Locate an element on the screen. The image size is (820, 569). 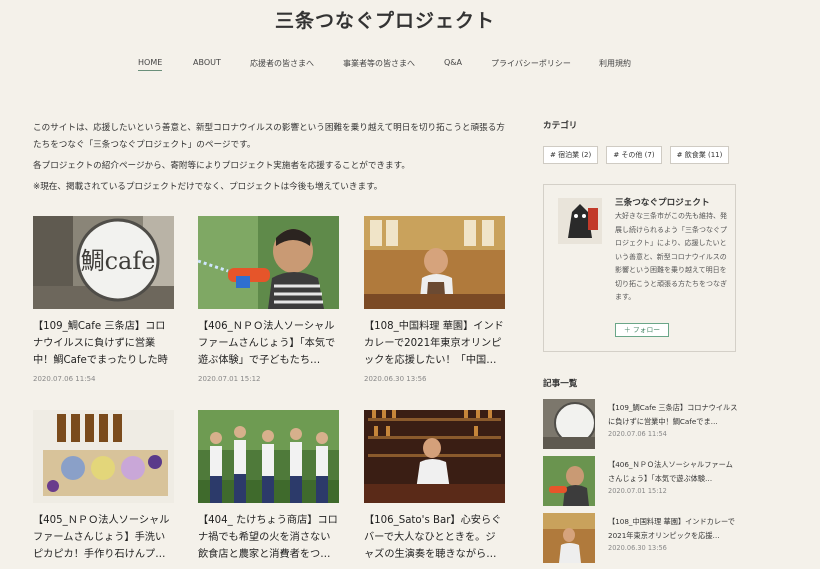
nav-terms: 利用規約 is located at coordinates (615, 63).